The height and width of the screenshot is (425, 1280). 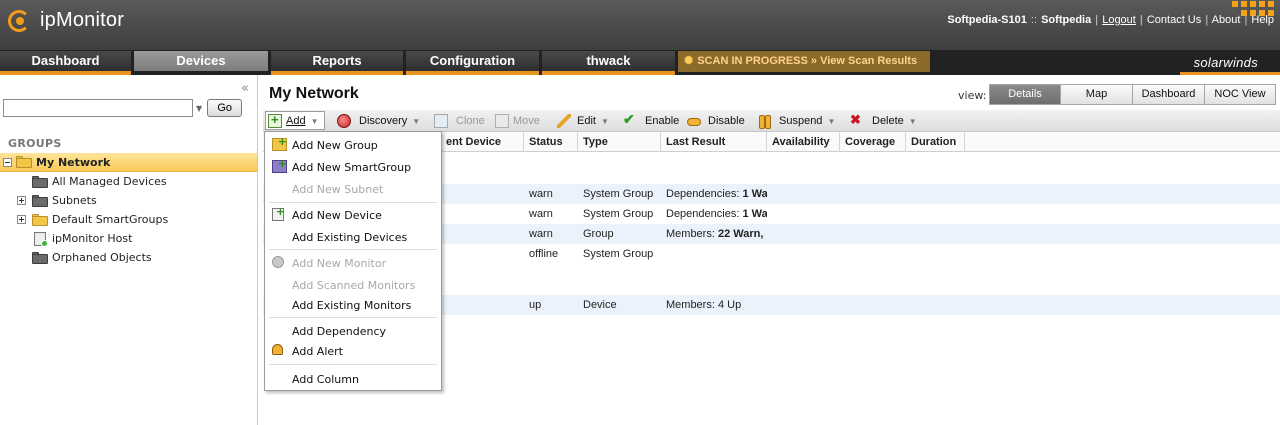 I want to click on col-last-result: Last Result, so click(x=714, y=142).